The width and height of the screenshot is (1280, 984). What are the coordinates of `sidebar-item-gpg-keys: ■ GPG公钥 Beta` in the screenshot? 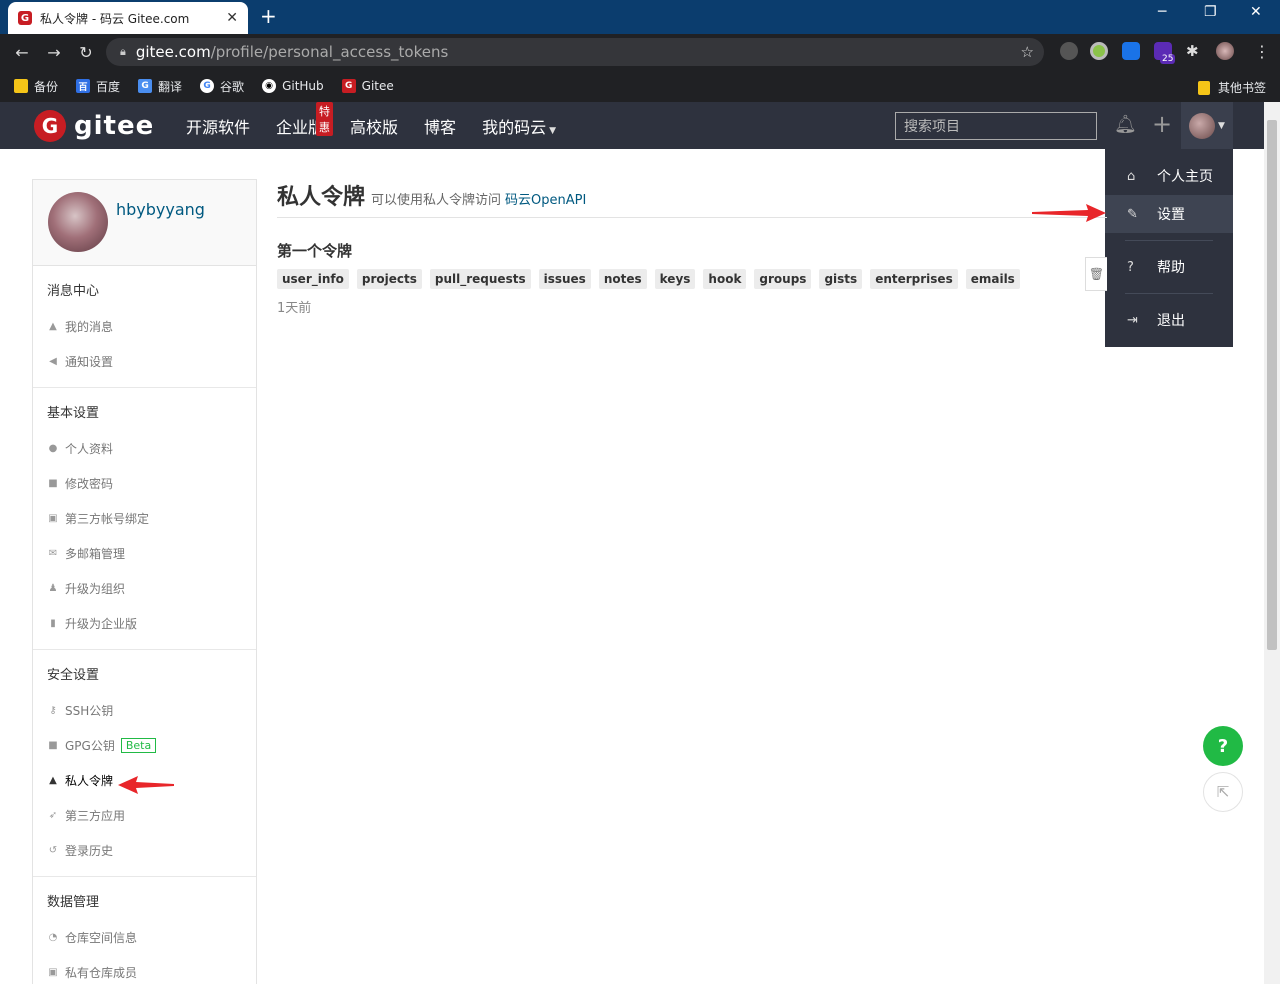 It's located at (144, 745).